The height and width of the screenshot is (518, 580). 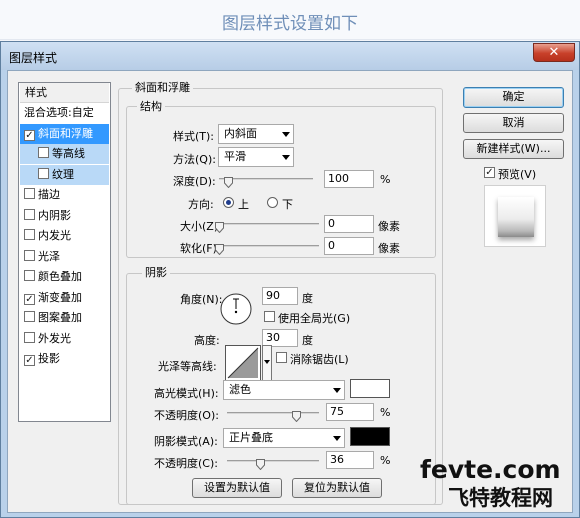 What do you see at coordinates (60, 297) in the screenshot?
I see `styles-list-item-label: 渐变叠加` at bounding box center [60, 297].